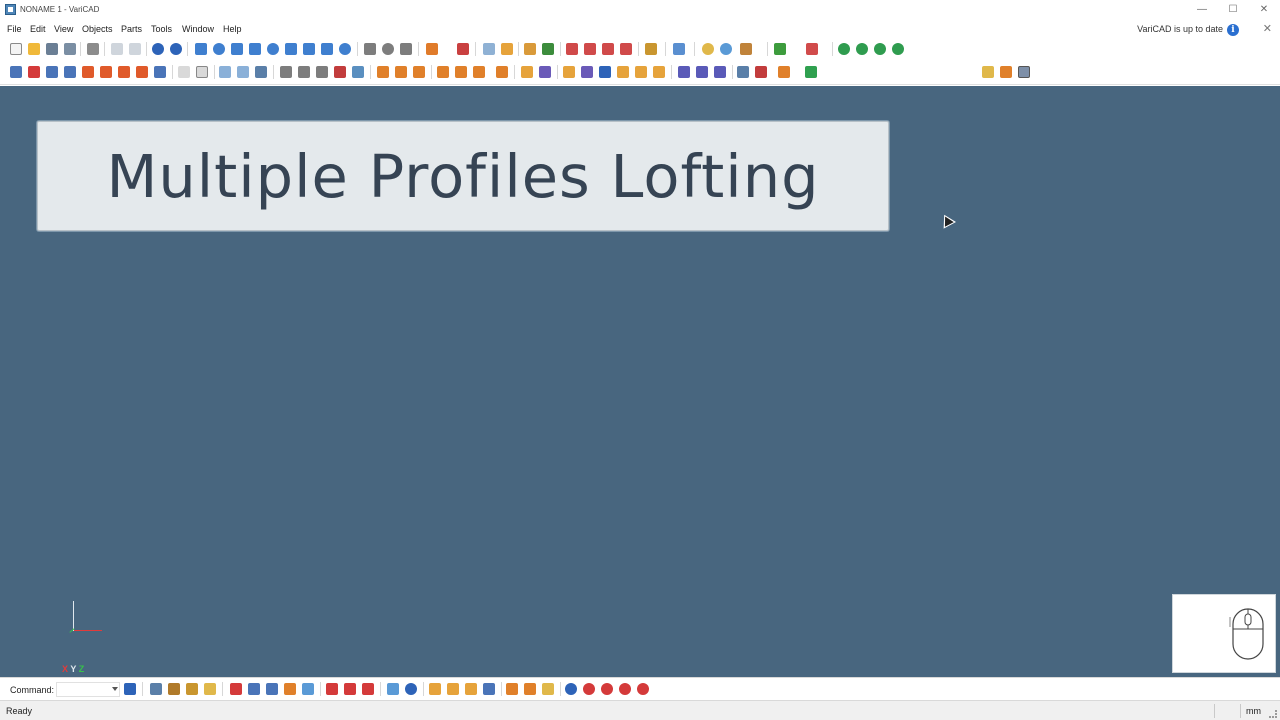 The width and height of the screenshot is (1280, 720). Describe the element at coordinates (746, 49) in the screenshot. I see `view-cube-icon` at that location.